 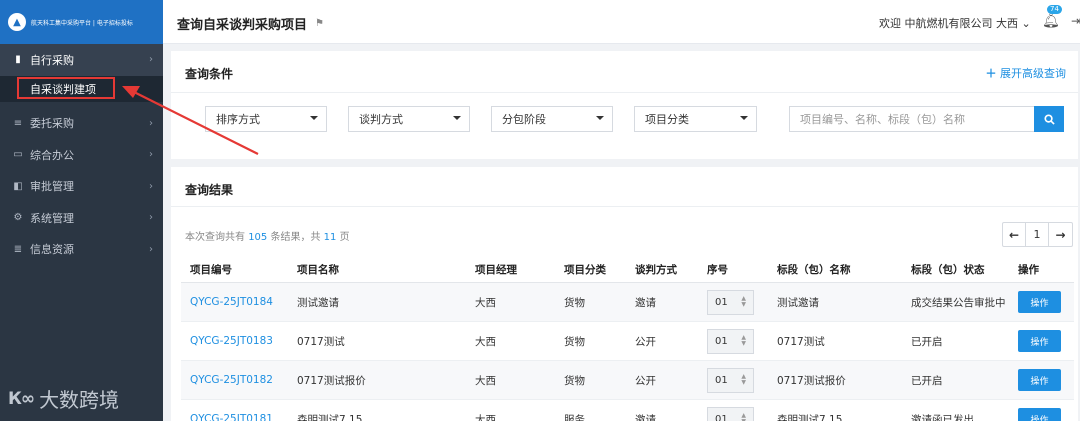 What do you see at coordinates (948, 269) in the screenshot?
I see `col-header: 标段（包）状态` at bounding box center [948, 269].